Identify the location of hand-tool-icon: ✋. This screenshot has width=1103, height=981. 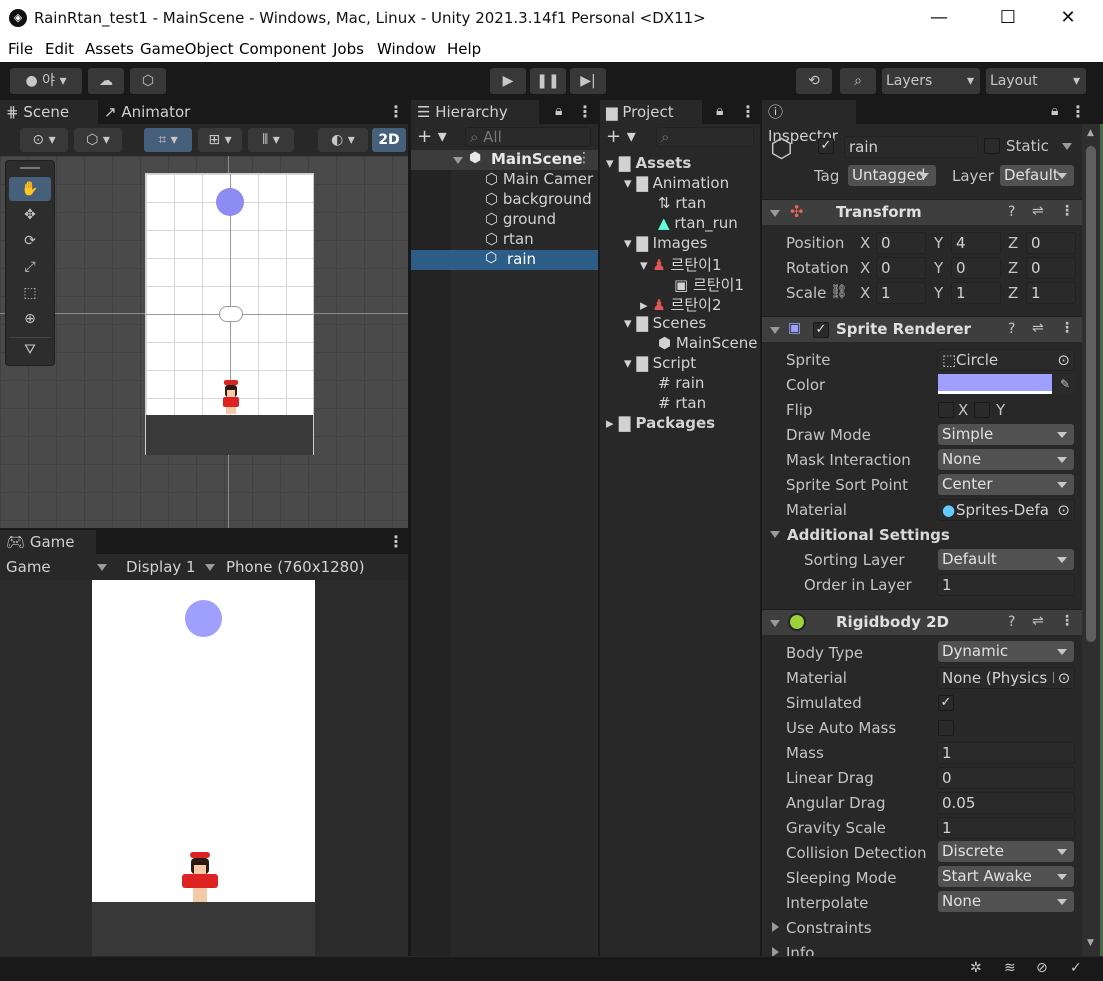
(30, 189).